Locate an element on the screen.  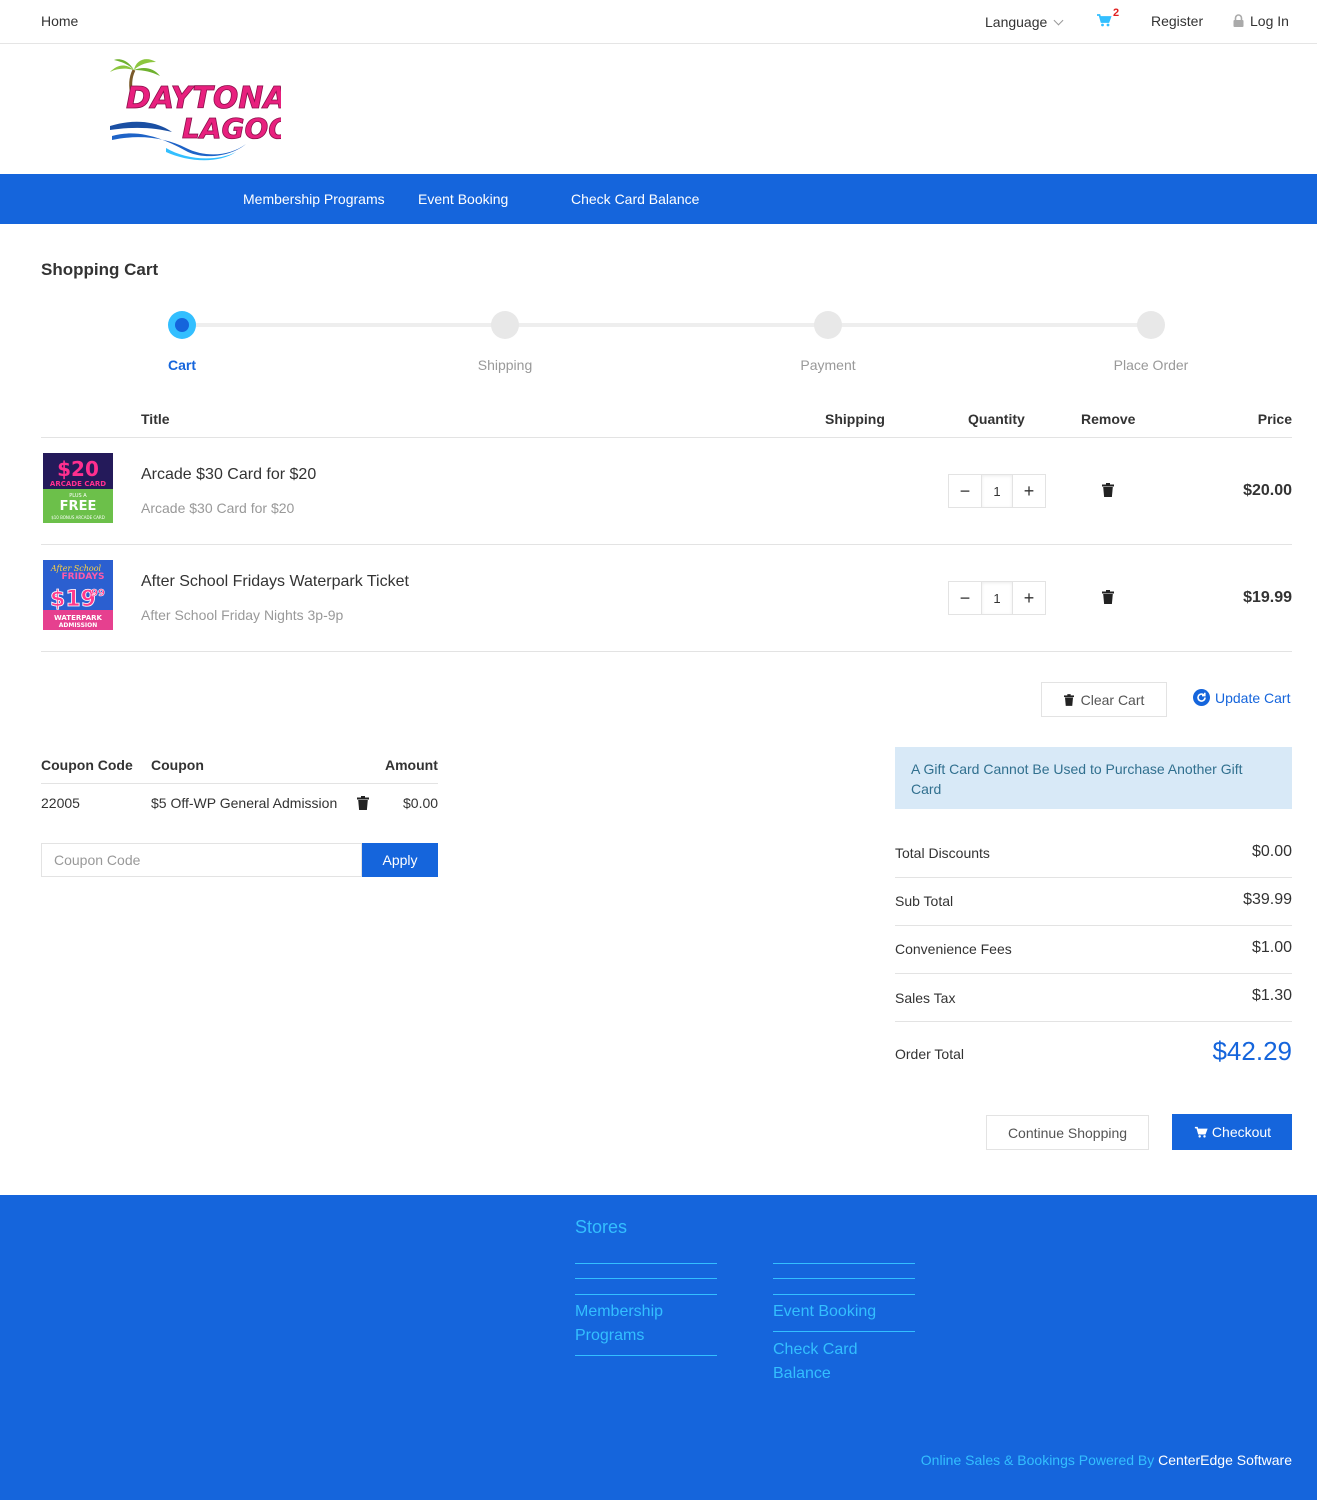
nav-event-booking: Event Booking is located at coordinates (463, 199).